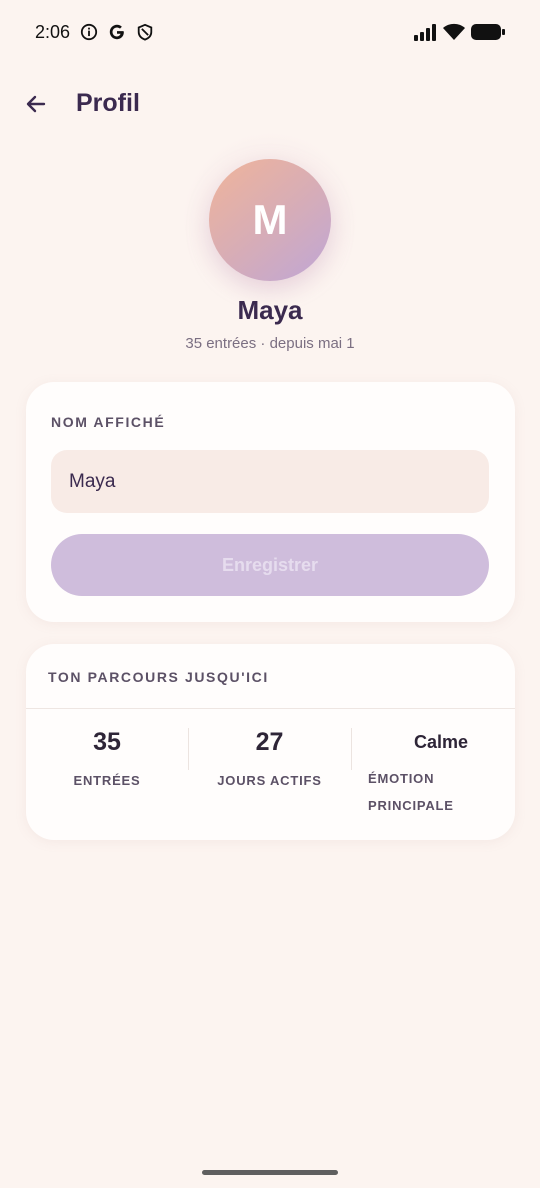  Describe the element at coordinates (270, 1172) in the screenshot. I see `home-indicator` at that location.